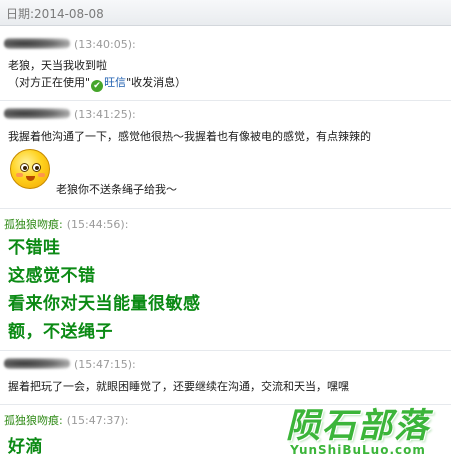 The width and height of the screenshot is (451, 466). I want to click on message-text-large: 看来你对天当能量很敏感, so click(104, 304).